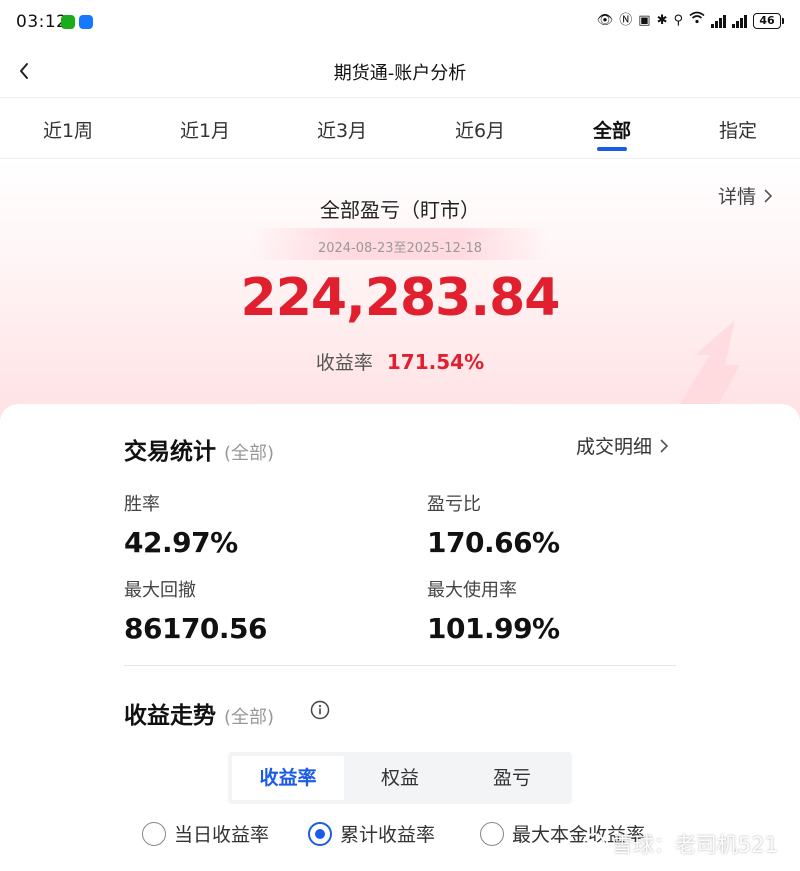 The width and height of the screenshot is (800, 871). I want to click on radio-label: 当日收益率, so click(222, 835).